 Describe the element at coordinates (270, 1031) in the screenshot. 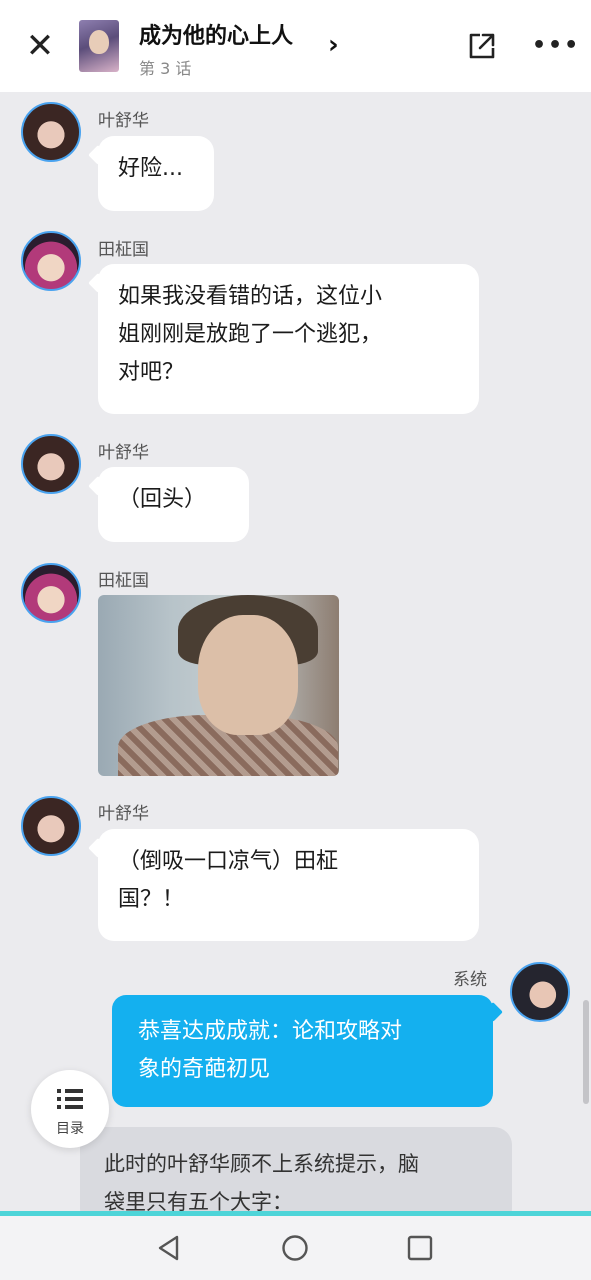

I see `system-text-line: 恭喜达成成就：论和攻略对` at that location.